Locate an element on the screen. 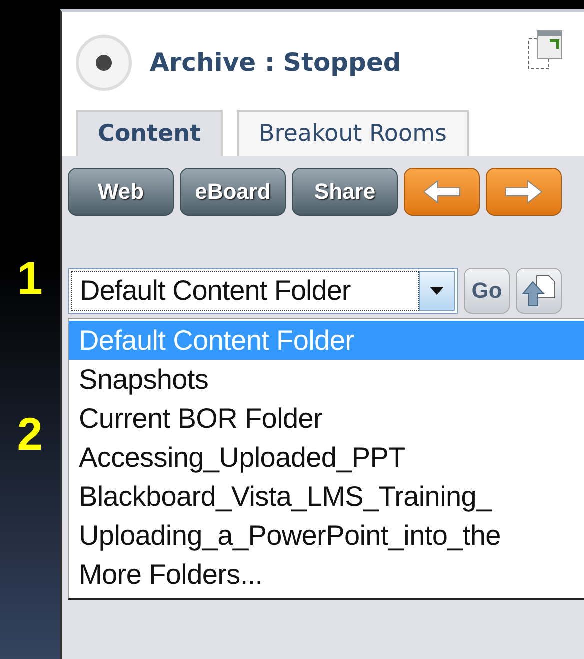 The width and height of the screenshot is (584, 659). right-arrow-icon is located at coordinates (524, 192).